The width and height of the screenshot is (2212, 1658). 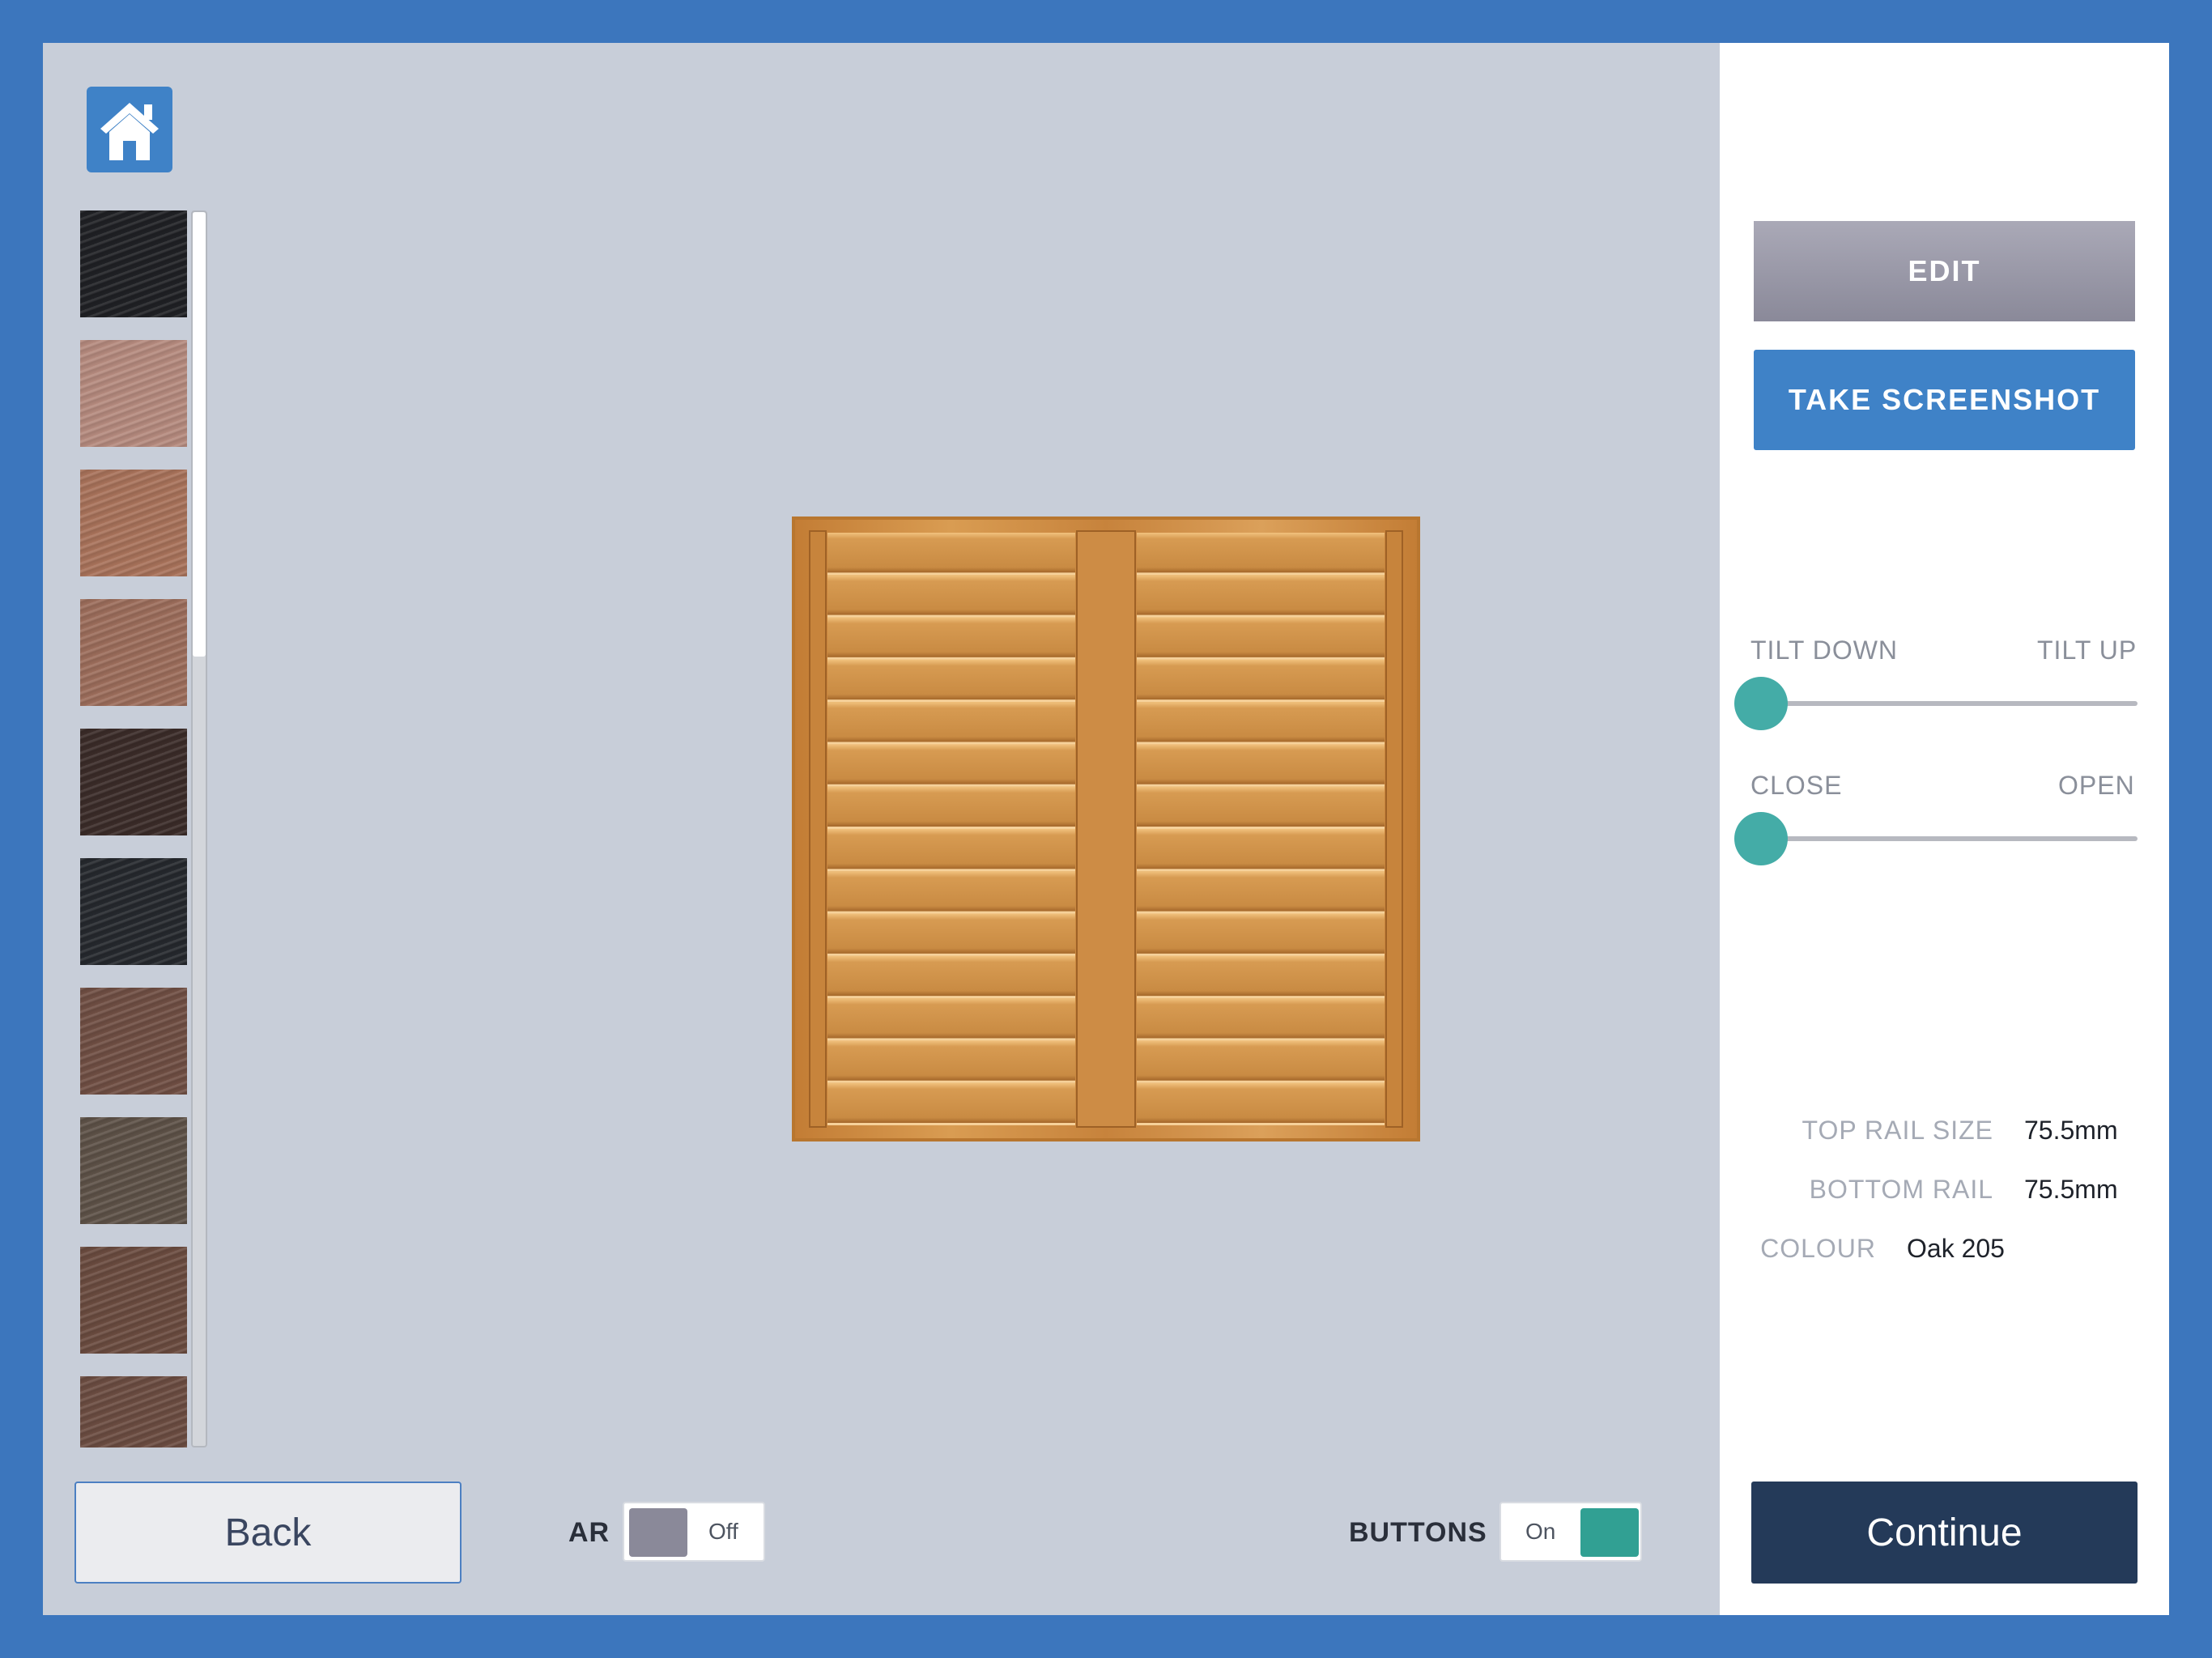 I want to click on bottom-rail-value: 75.5mm, so click(x=2071, y=1189).